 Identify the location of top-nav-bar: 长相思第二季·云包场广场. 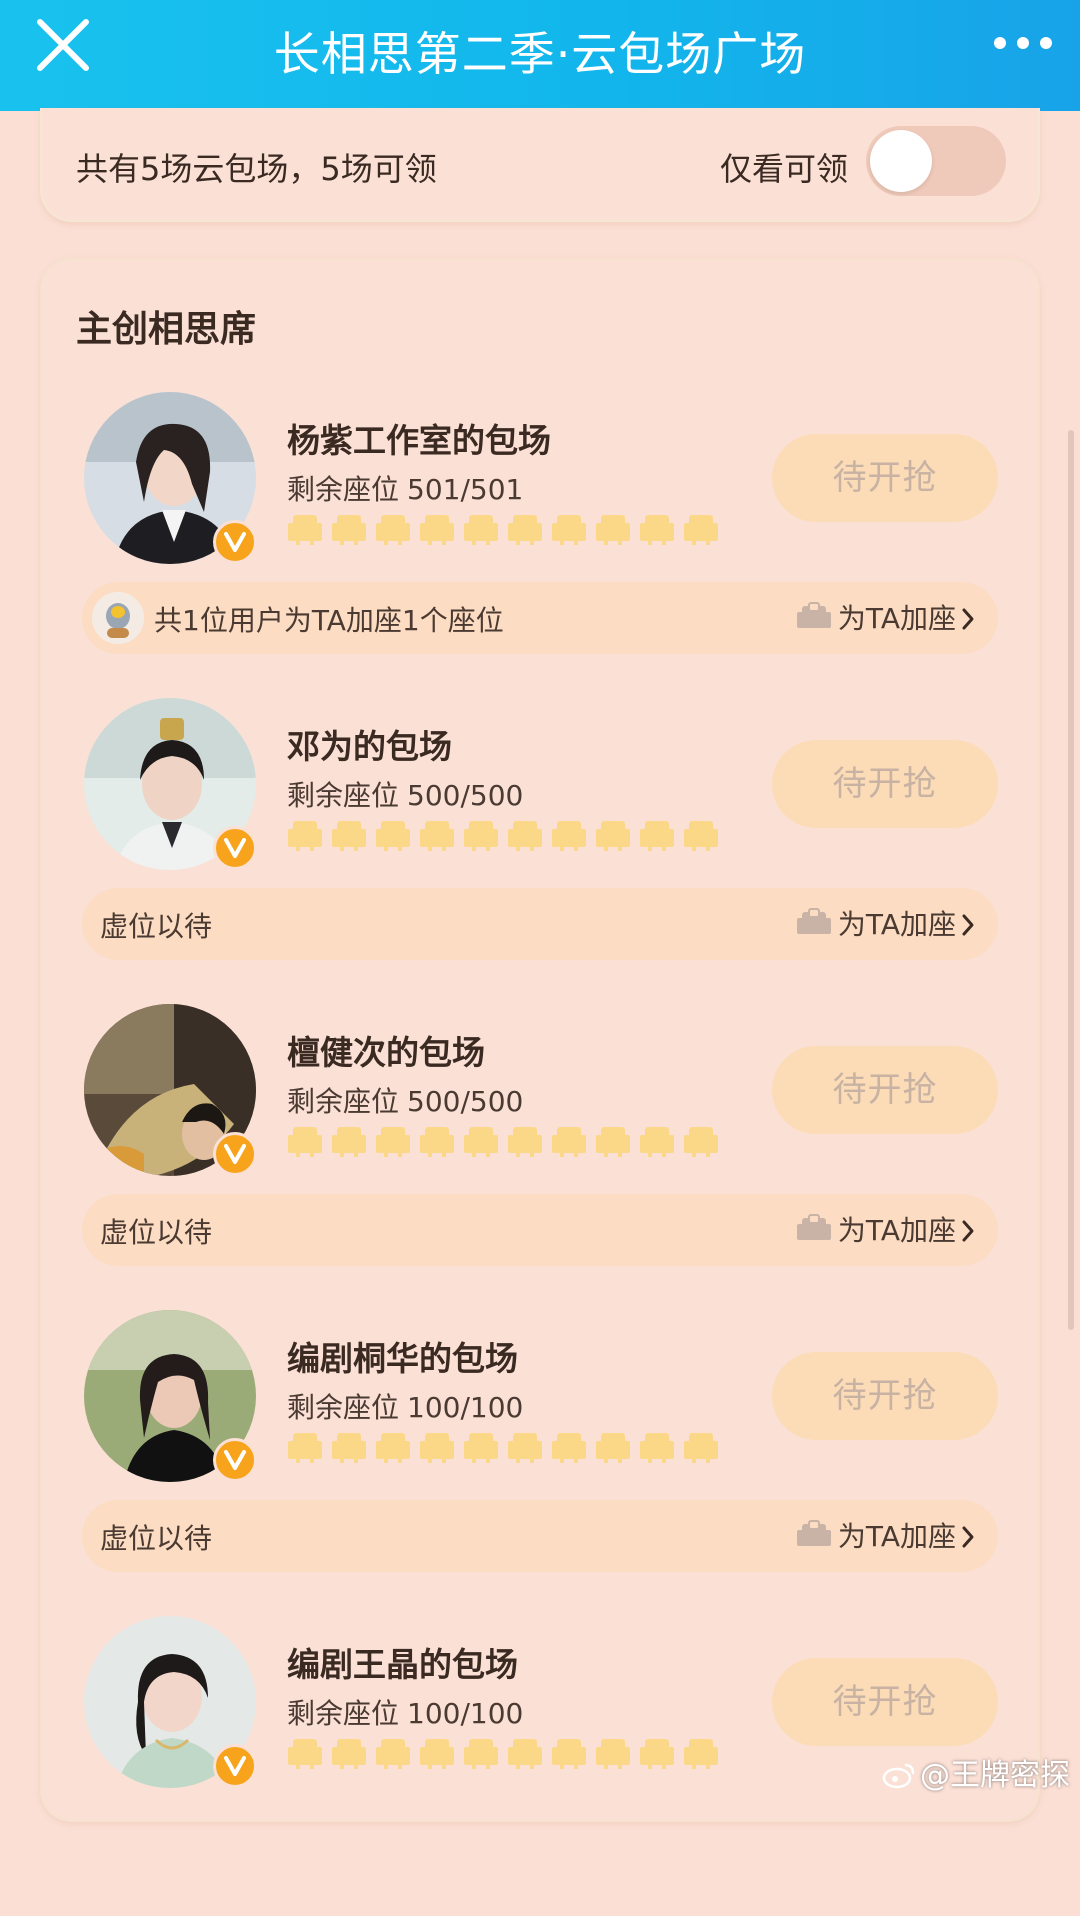
(540, 55).